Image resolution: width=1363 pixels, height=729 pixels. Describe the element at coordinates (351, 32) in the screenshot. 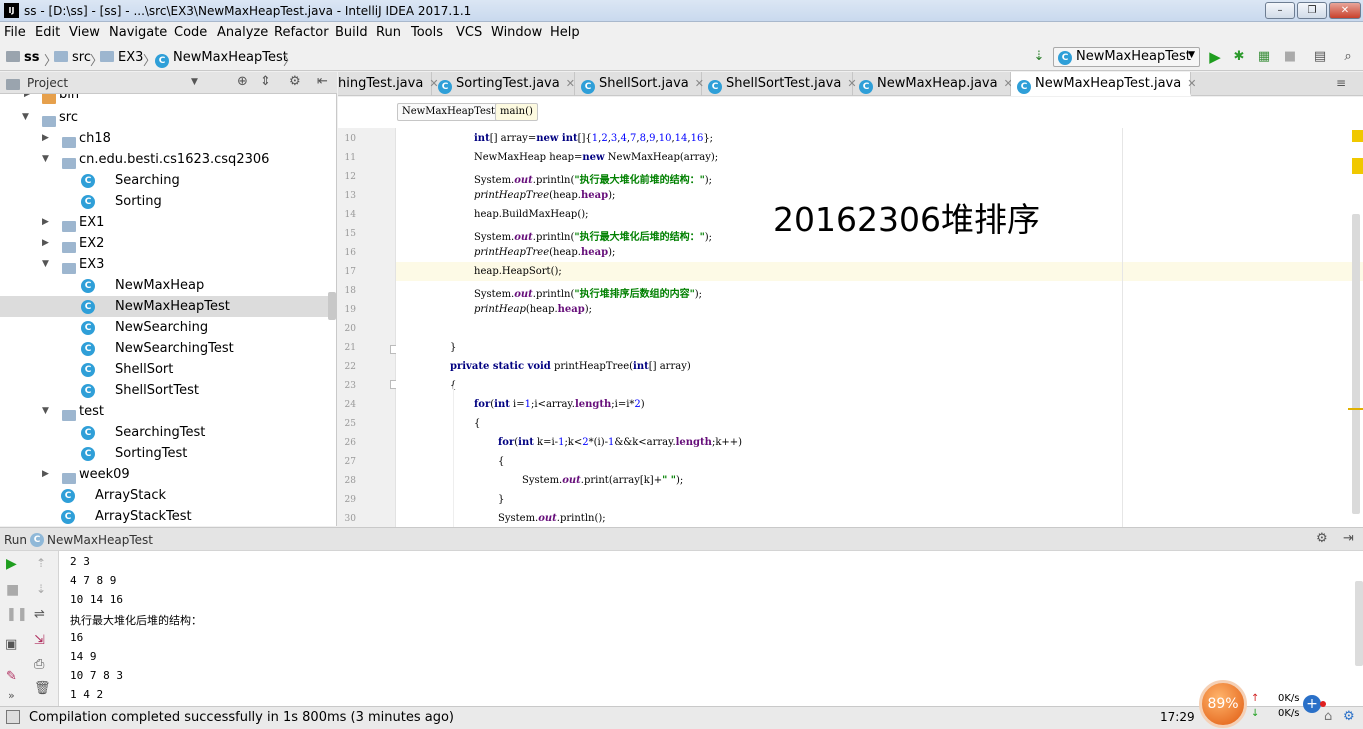

I see `menu-build: Build` at that location.